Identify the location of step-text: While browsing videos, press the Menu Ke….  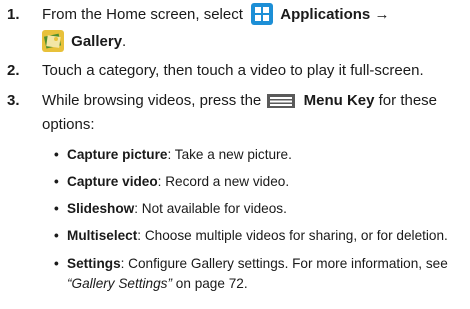
(254, 102).